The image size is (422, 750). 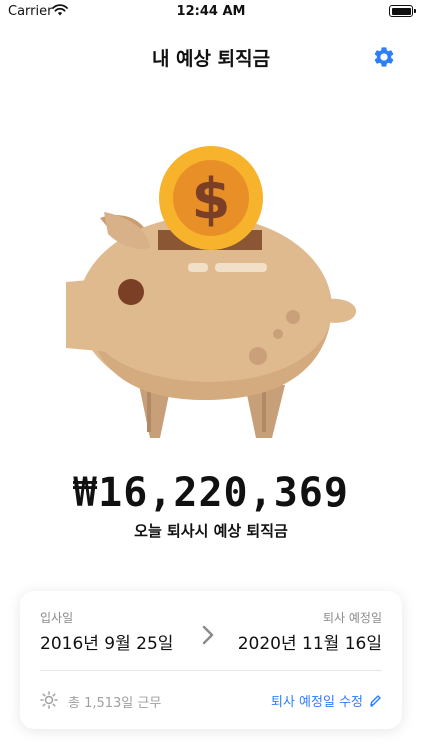 I want to click on severance-amount: ₩16,220,369, so click(x=211, y=493).